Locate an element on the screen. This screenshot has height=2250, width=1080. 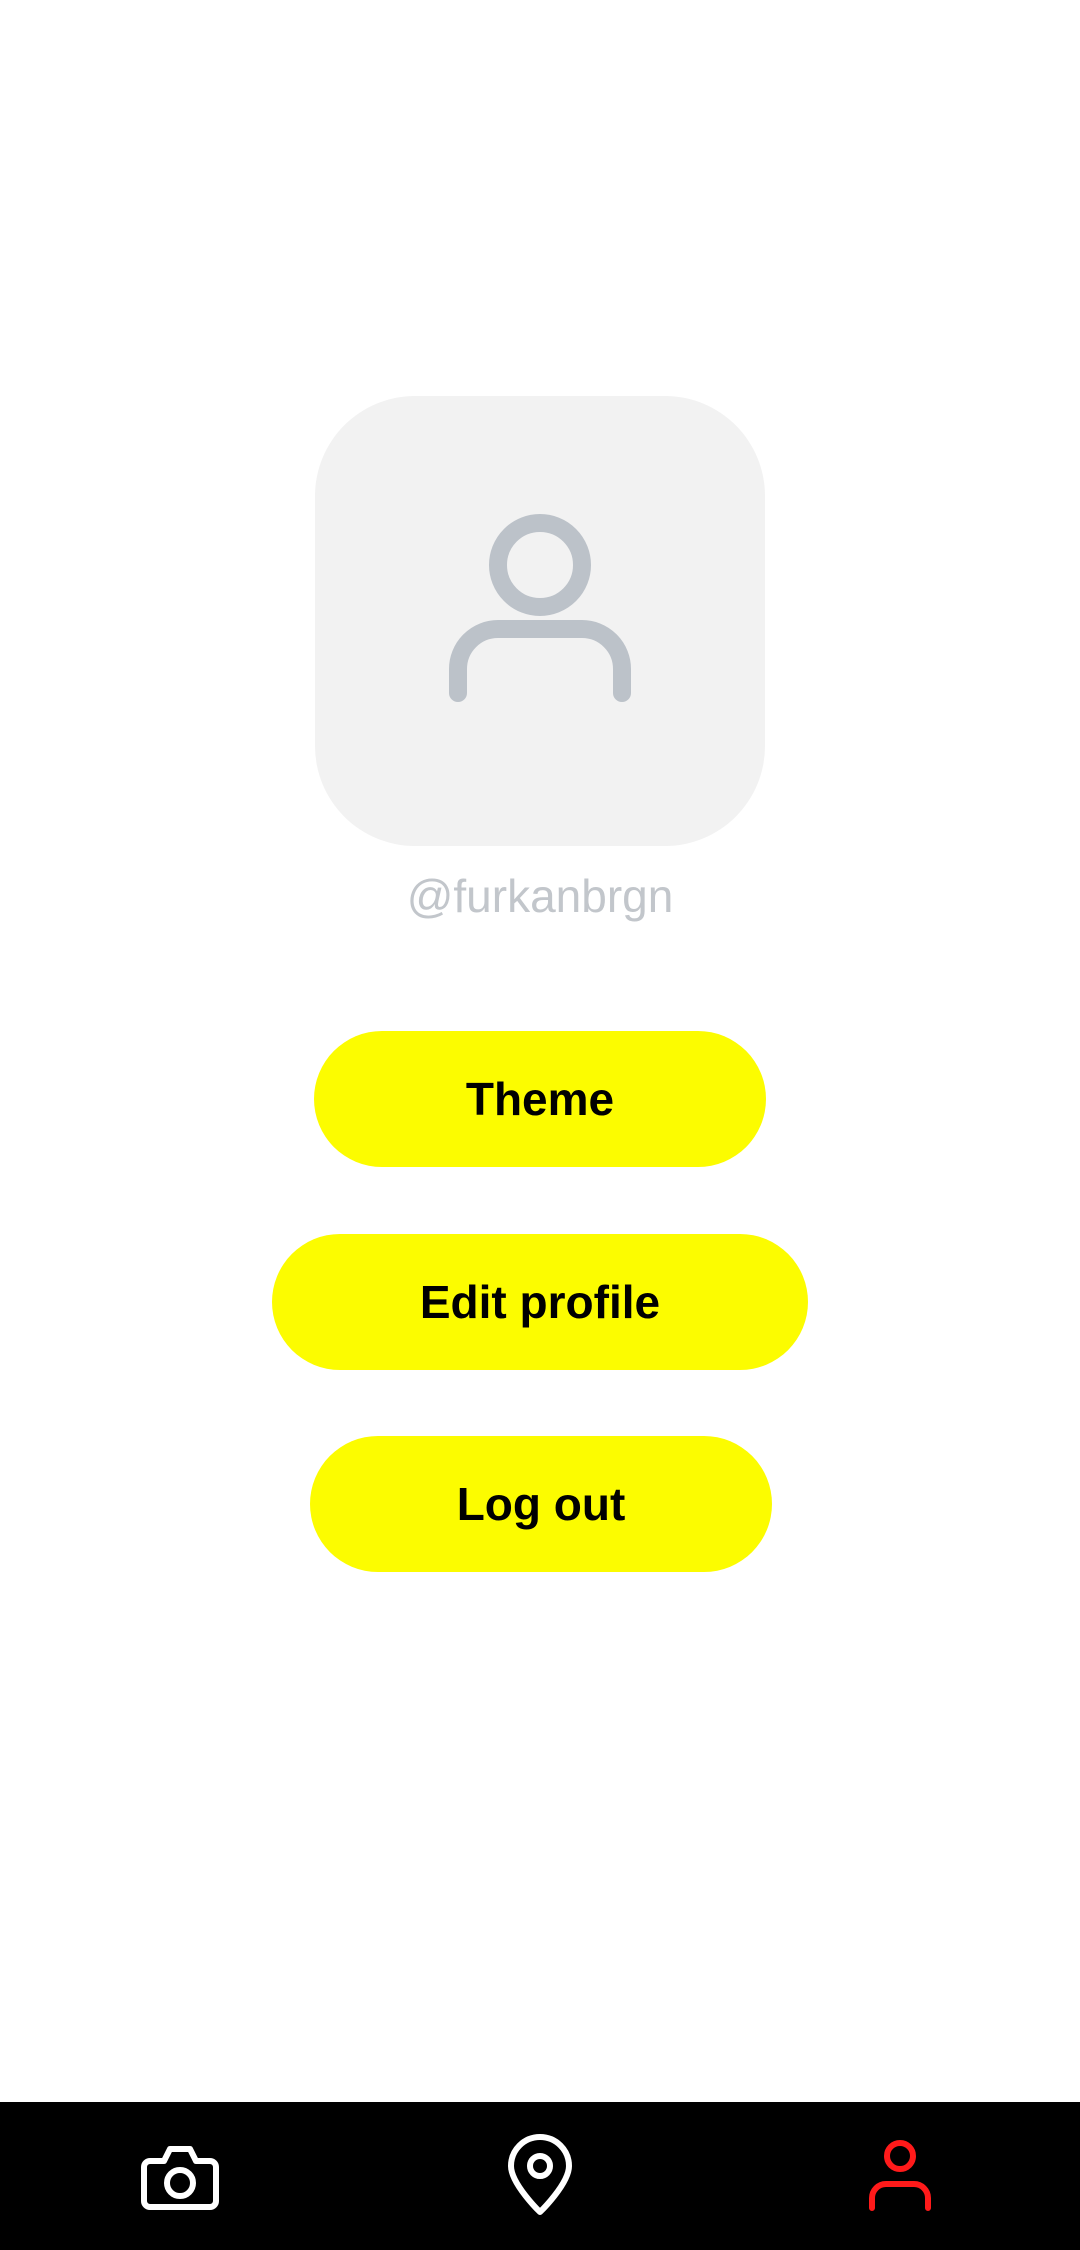
theme-button: Theme is located at coordinates (540, 1099).